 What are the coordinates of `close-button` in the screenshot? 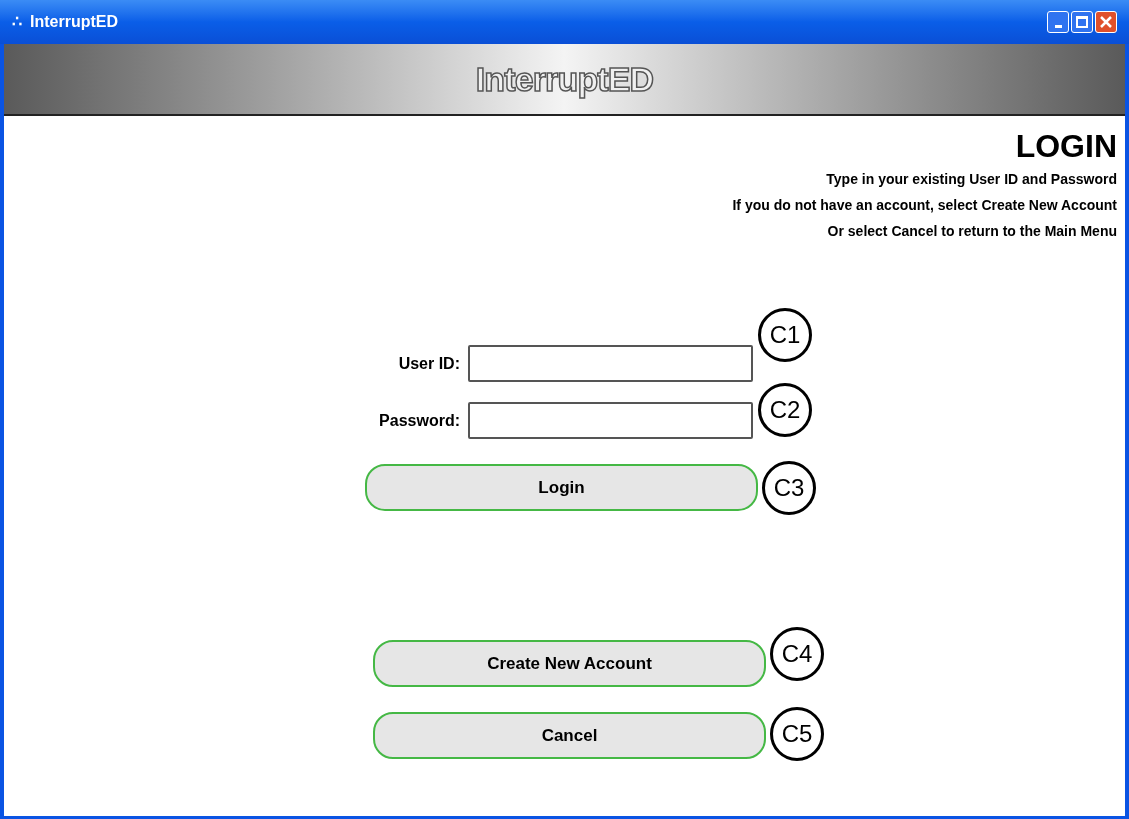 It's located at (1106, 22).